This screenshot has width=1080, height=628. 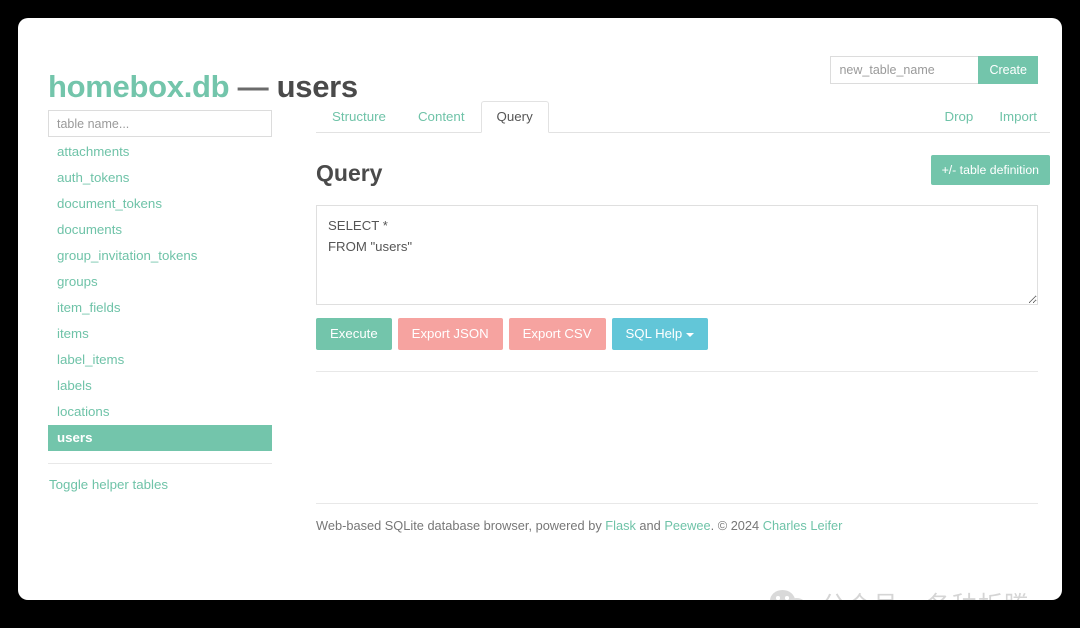 What do you see at coordinates (549, 67) in the screenshot?
I see `page-header: homebox.db — users Create` at bounding box center [549, 67].